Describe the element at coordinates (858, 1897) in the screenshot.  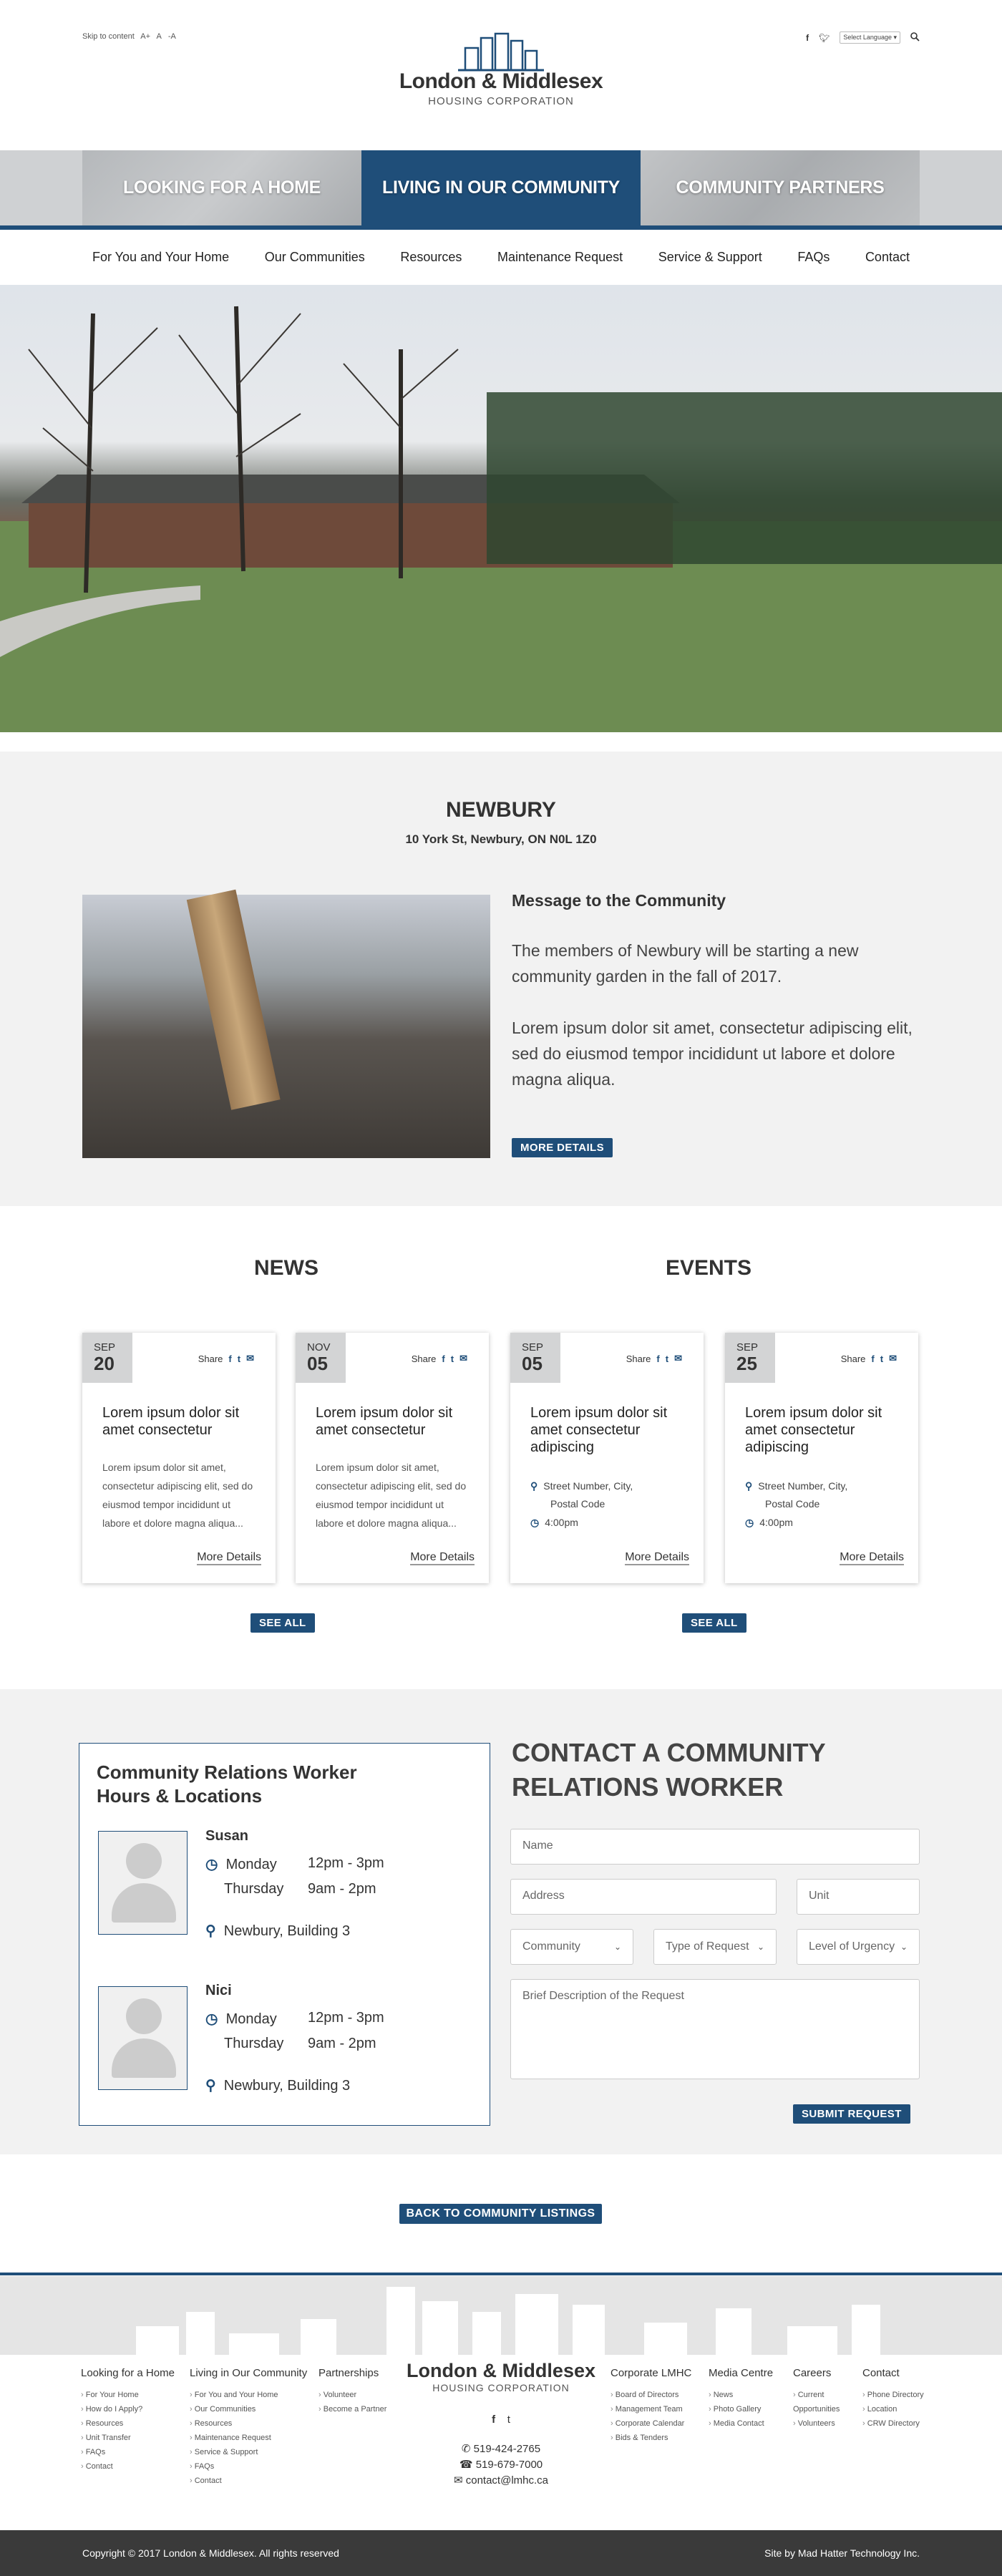
I see `unit-field: Unit` at that location.